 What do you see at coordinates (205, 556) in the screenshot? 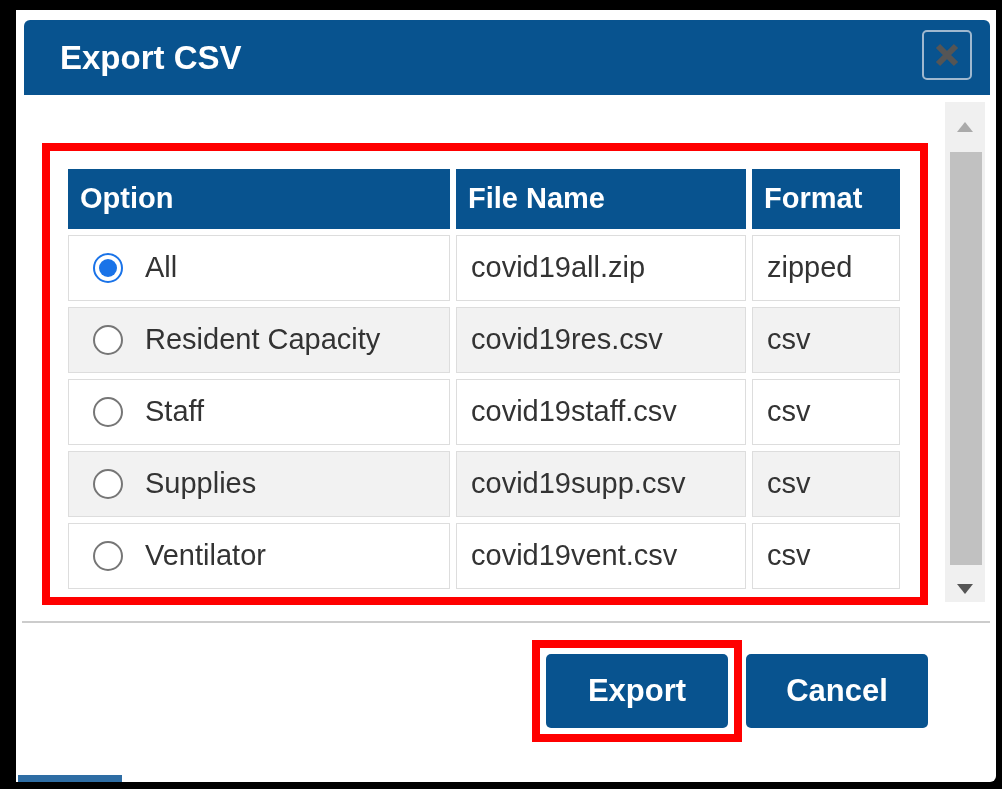
I see `option-label: Ventilator` at bounding box center [205, 556].